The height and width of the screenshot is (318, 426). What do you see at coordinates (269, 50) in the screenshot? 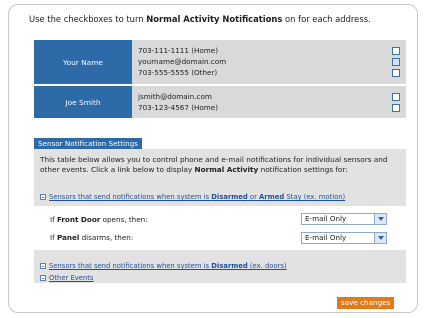
I see `address-item: 703-111-1111 (Home)` at bounding box center [269, 50].